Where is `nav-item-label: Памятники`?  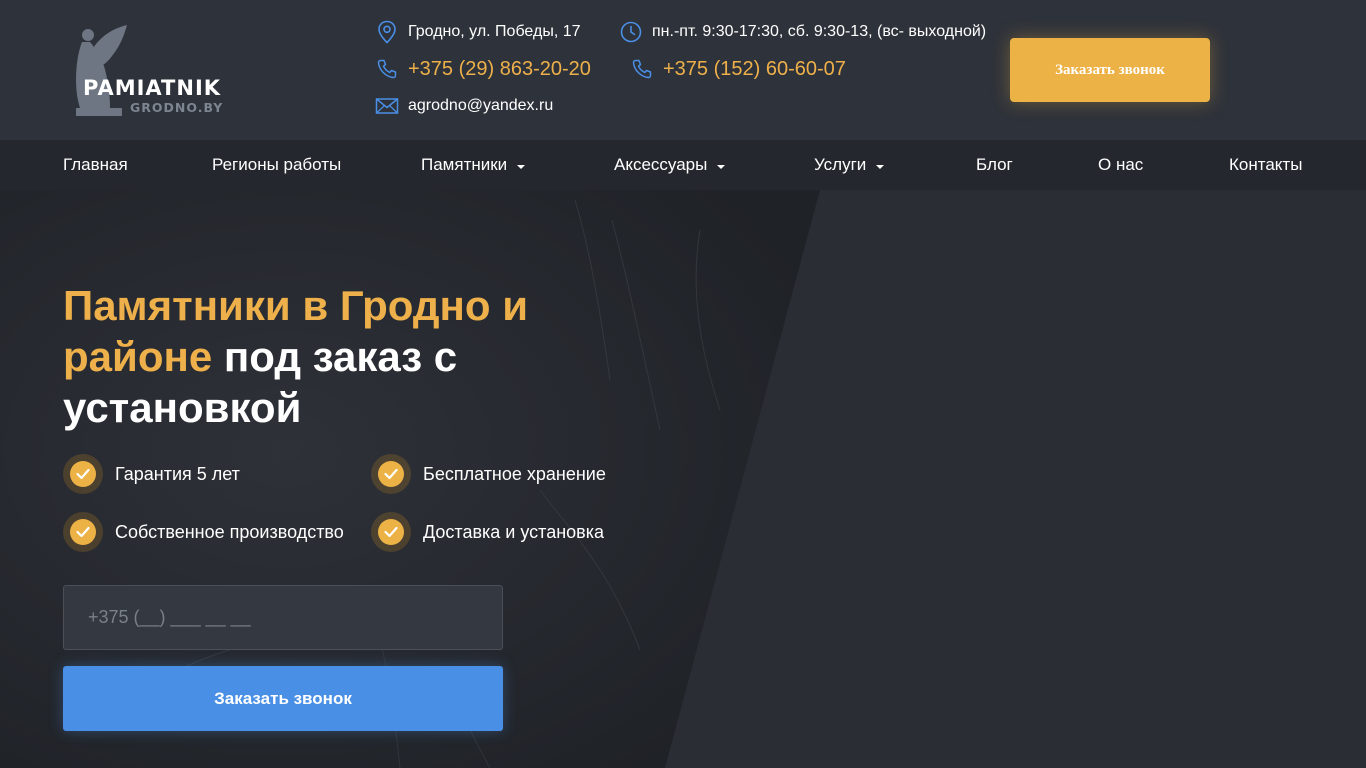
nav-item-label: Памятники is located at coordinates (464, 164).